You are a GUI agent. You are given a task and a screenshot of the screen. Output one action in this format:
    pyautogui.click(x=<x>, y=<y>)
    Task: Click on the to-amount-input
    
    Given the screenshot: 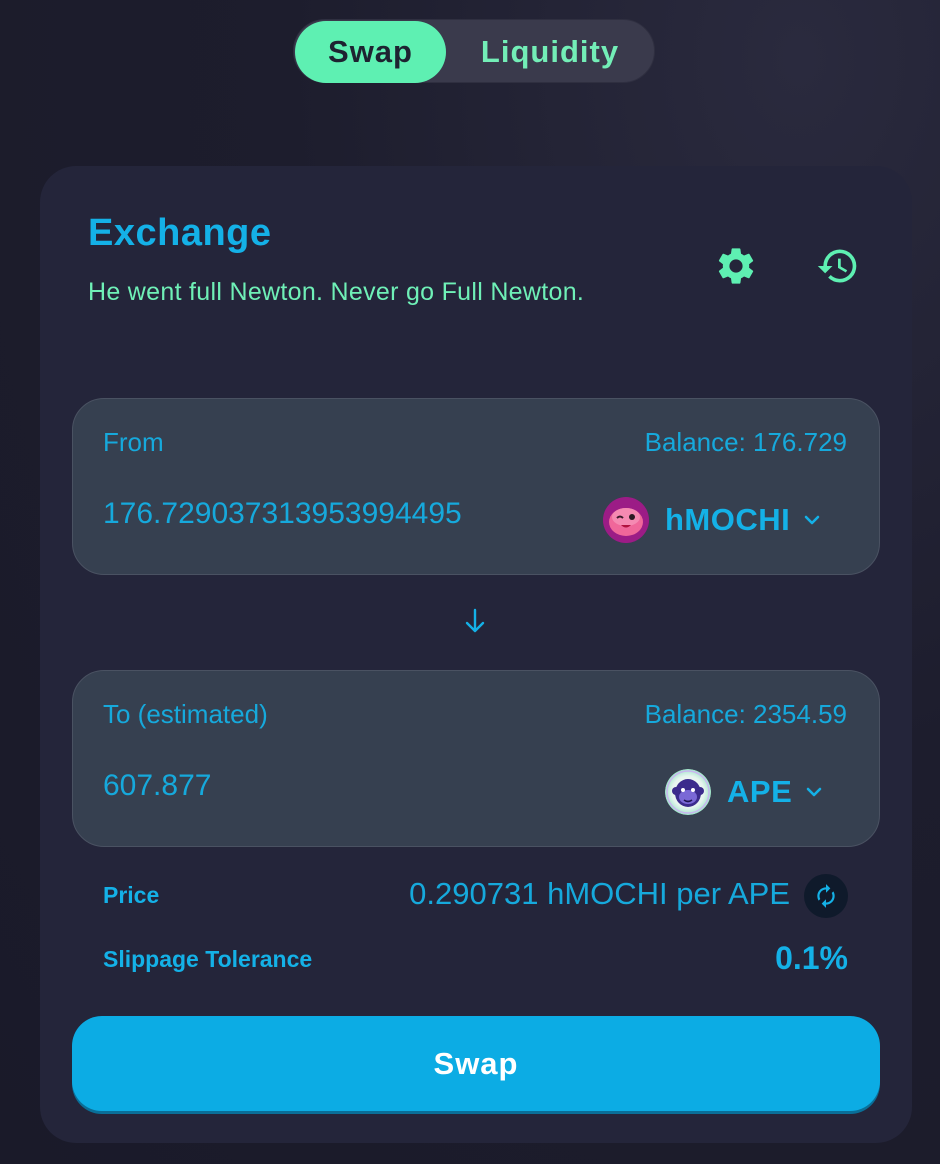 What is the action you would take?
    pyautogui.click(x=313, y=786)
    